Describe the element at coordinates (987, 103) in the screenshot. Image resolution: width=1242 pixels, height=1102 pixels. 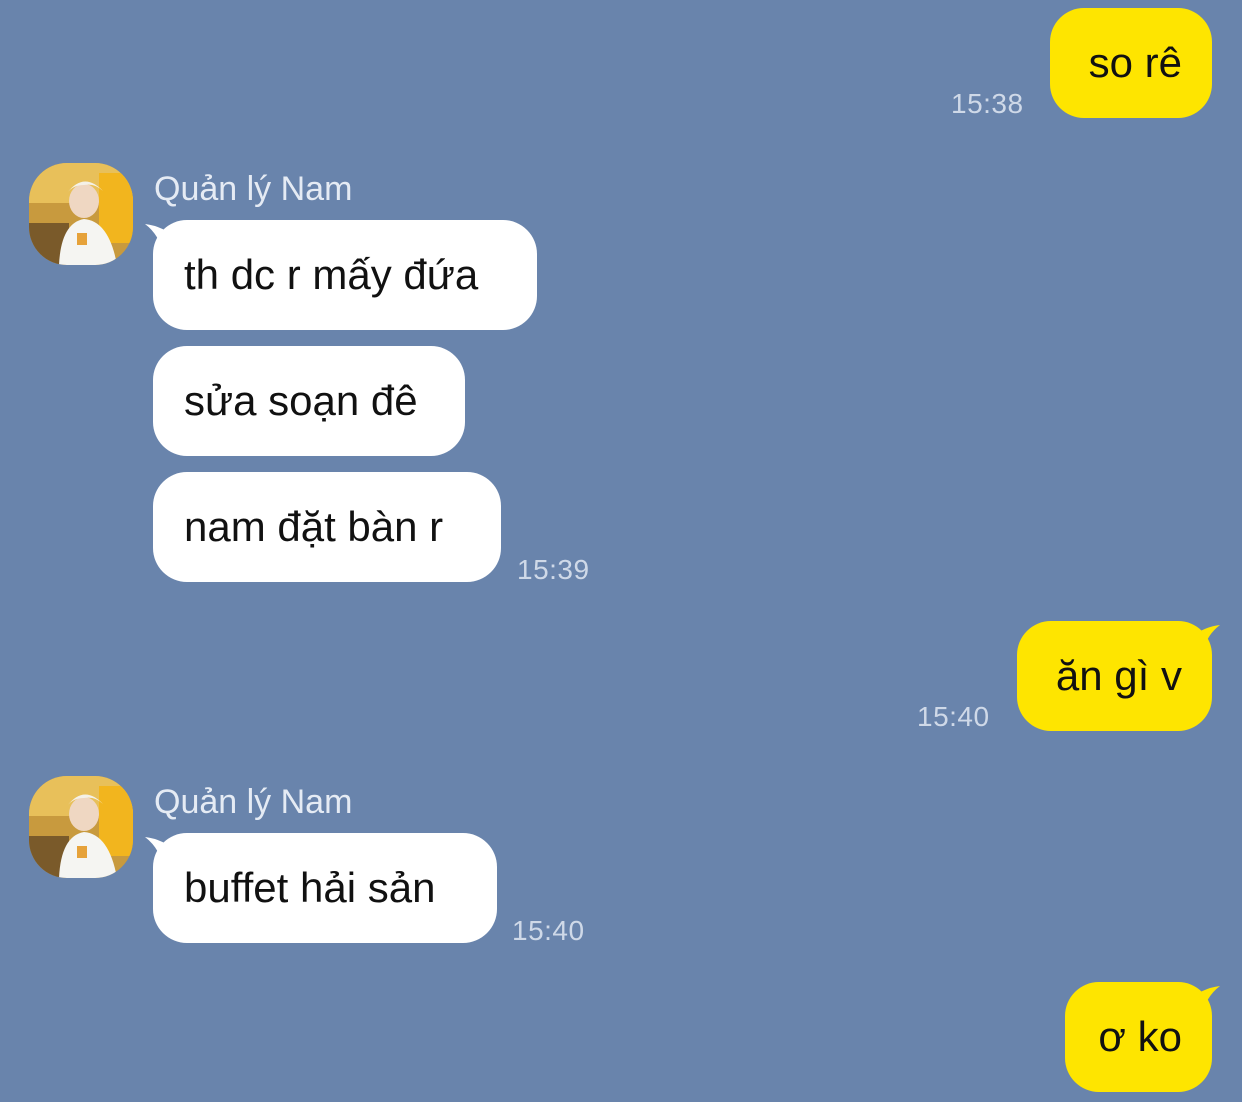
I see `message-timestamp: 15:38` at that location.